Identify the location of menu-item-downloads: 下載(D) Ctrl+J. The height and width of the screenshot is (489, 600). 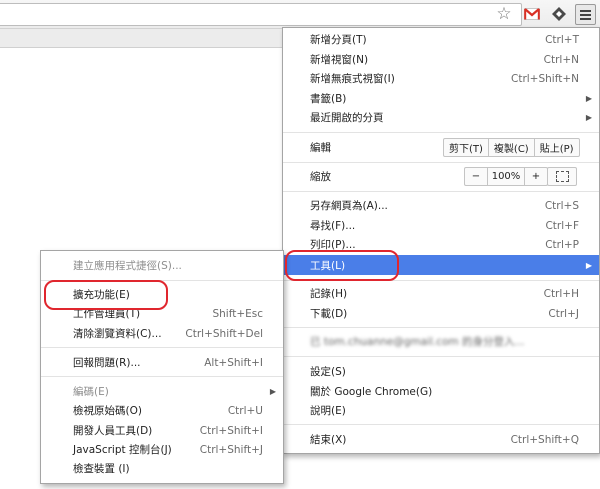
(441, 313).